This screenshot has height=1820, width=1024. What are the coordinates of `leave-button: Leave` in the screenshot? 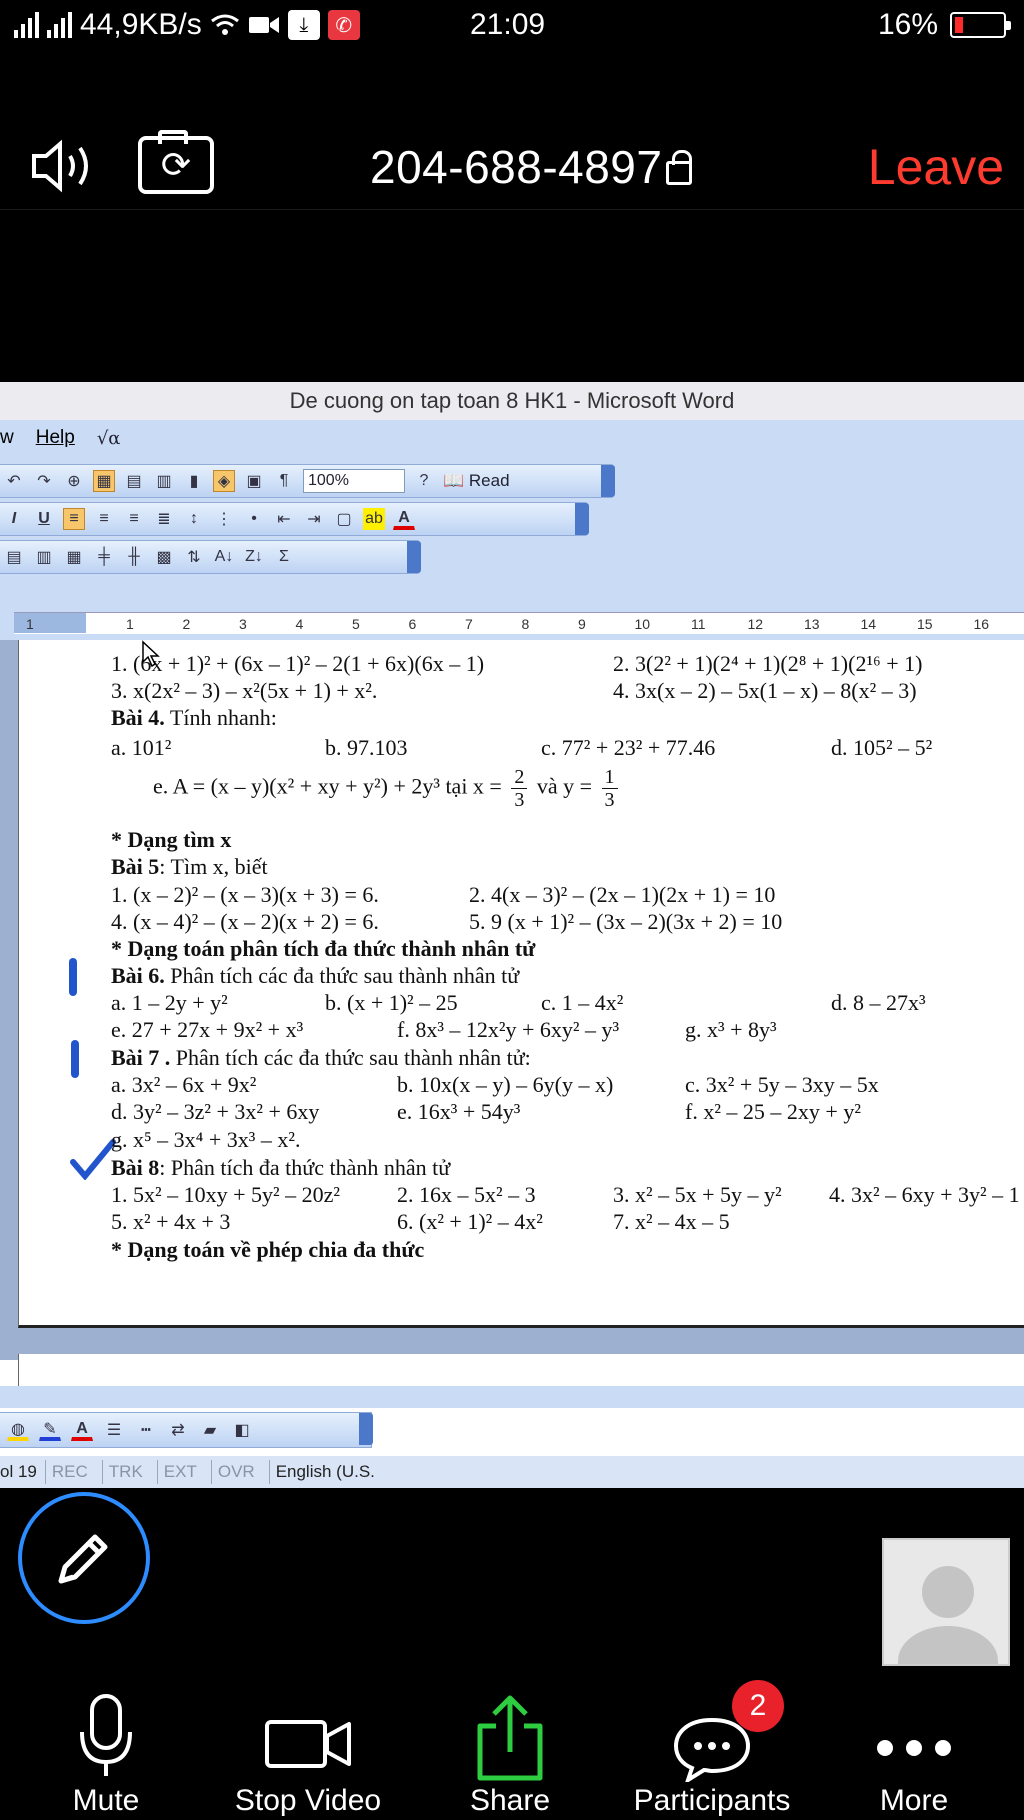 It's located at (936, 167).